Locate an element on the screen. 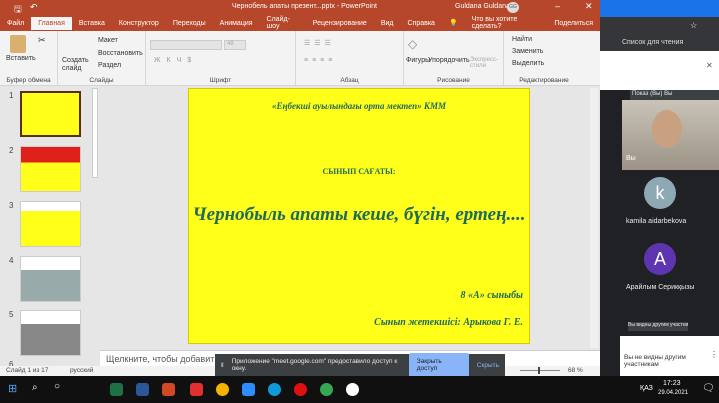 The image size is (719, 403). zoom-icon is located at coordinates (248, 389).